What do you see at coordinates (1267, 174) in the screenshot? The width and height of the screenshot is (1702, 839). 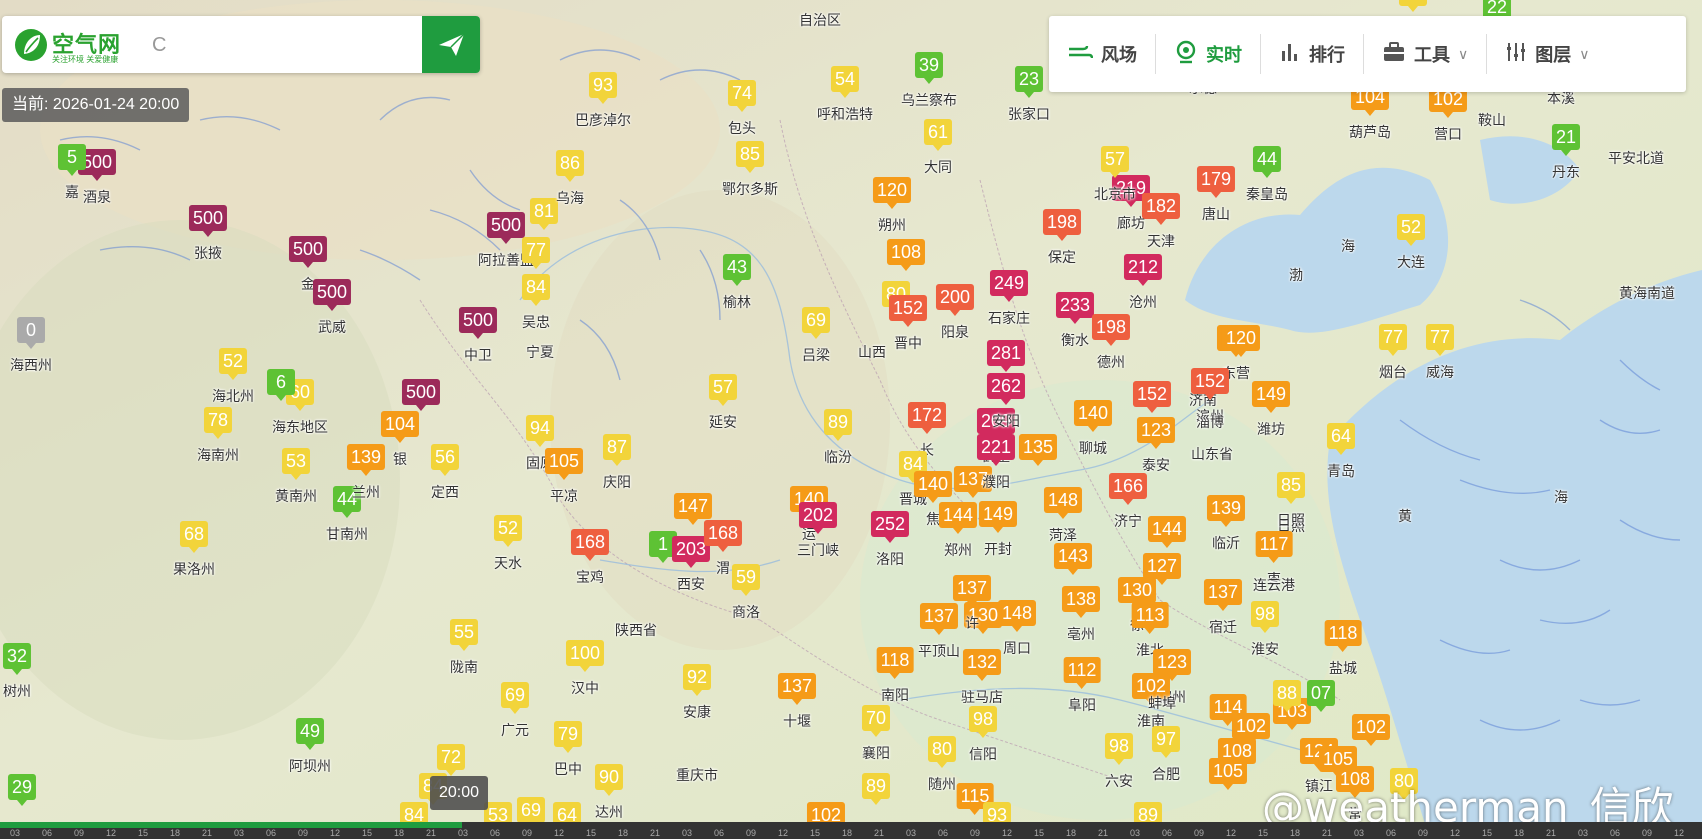 I see `aqi-station-marker: 44 秦皇岛` at bounding box center [1267, 174].